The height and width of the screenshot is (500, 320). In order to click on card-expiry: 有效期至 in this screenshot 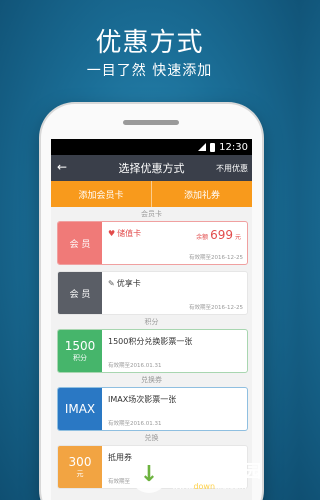, I will do `click(119, 482)`.